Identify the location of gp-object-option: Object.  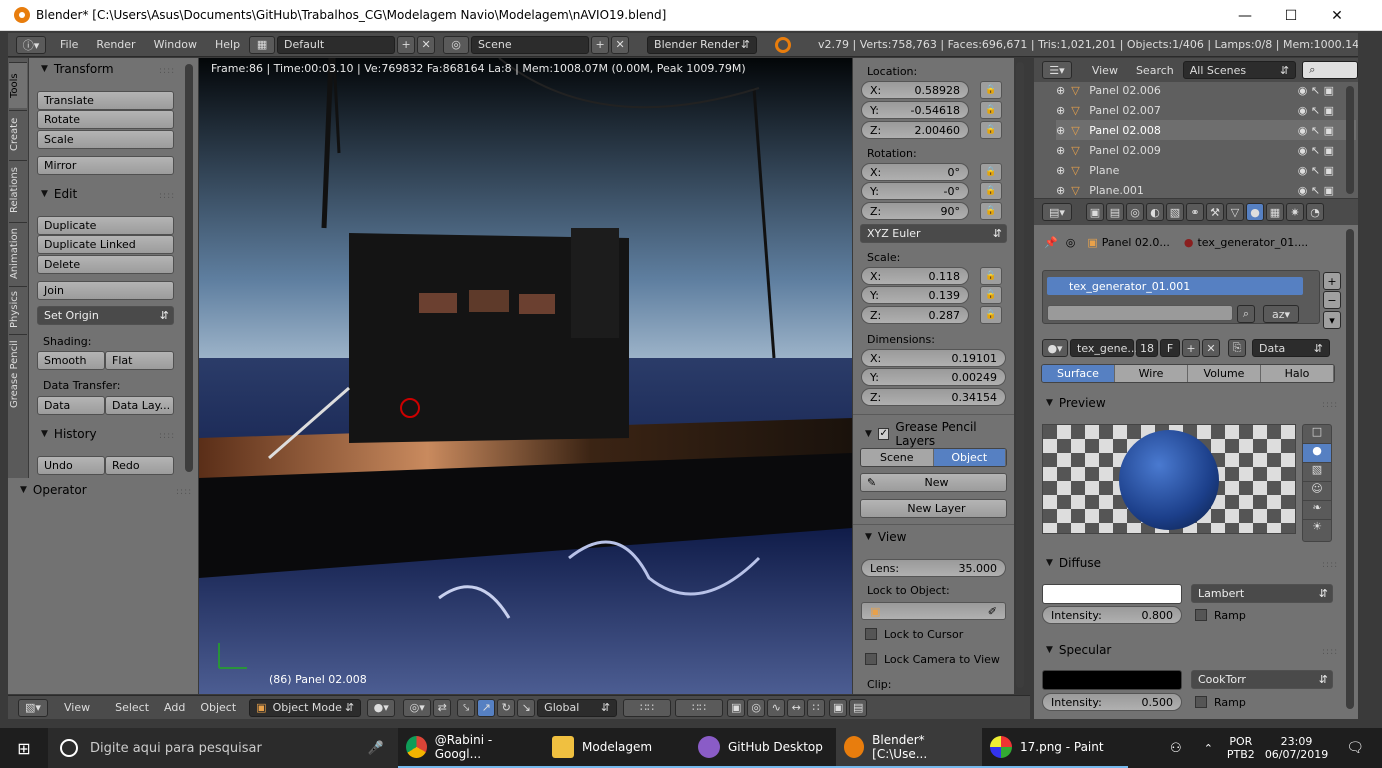
(969, 457).